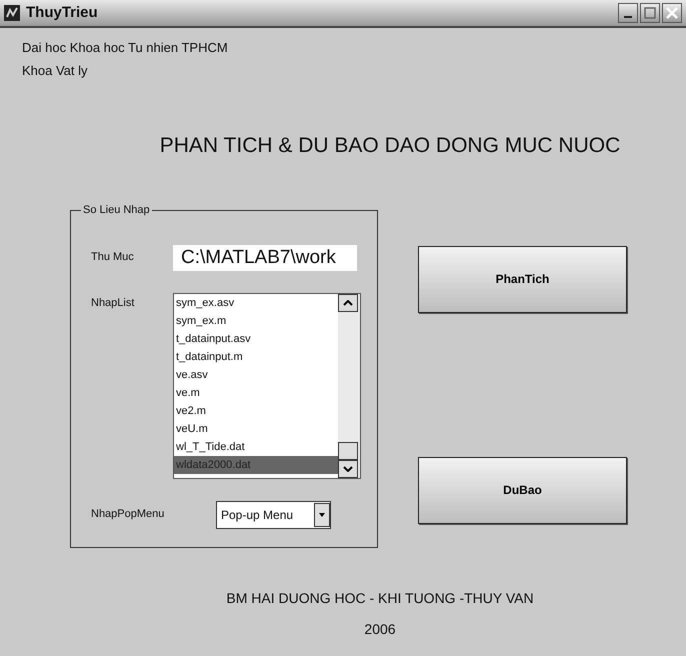 The image size is (686, 656). I want to click on close-button, so click(672, 13).